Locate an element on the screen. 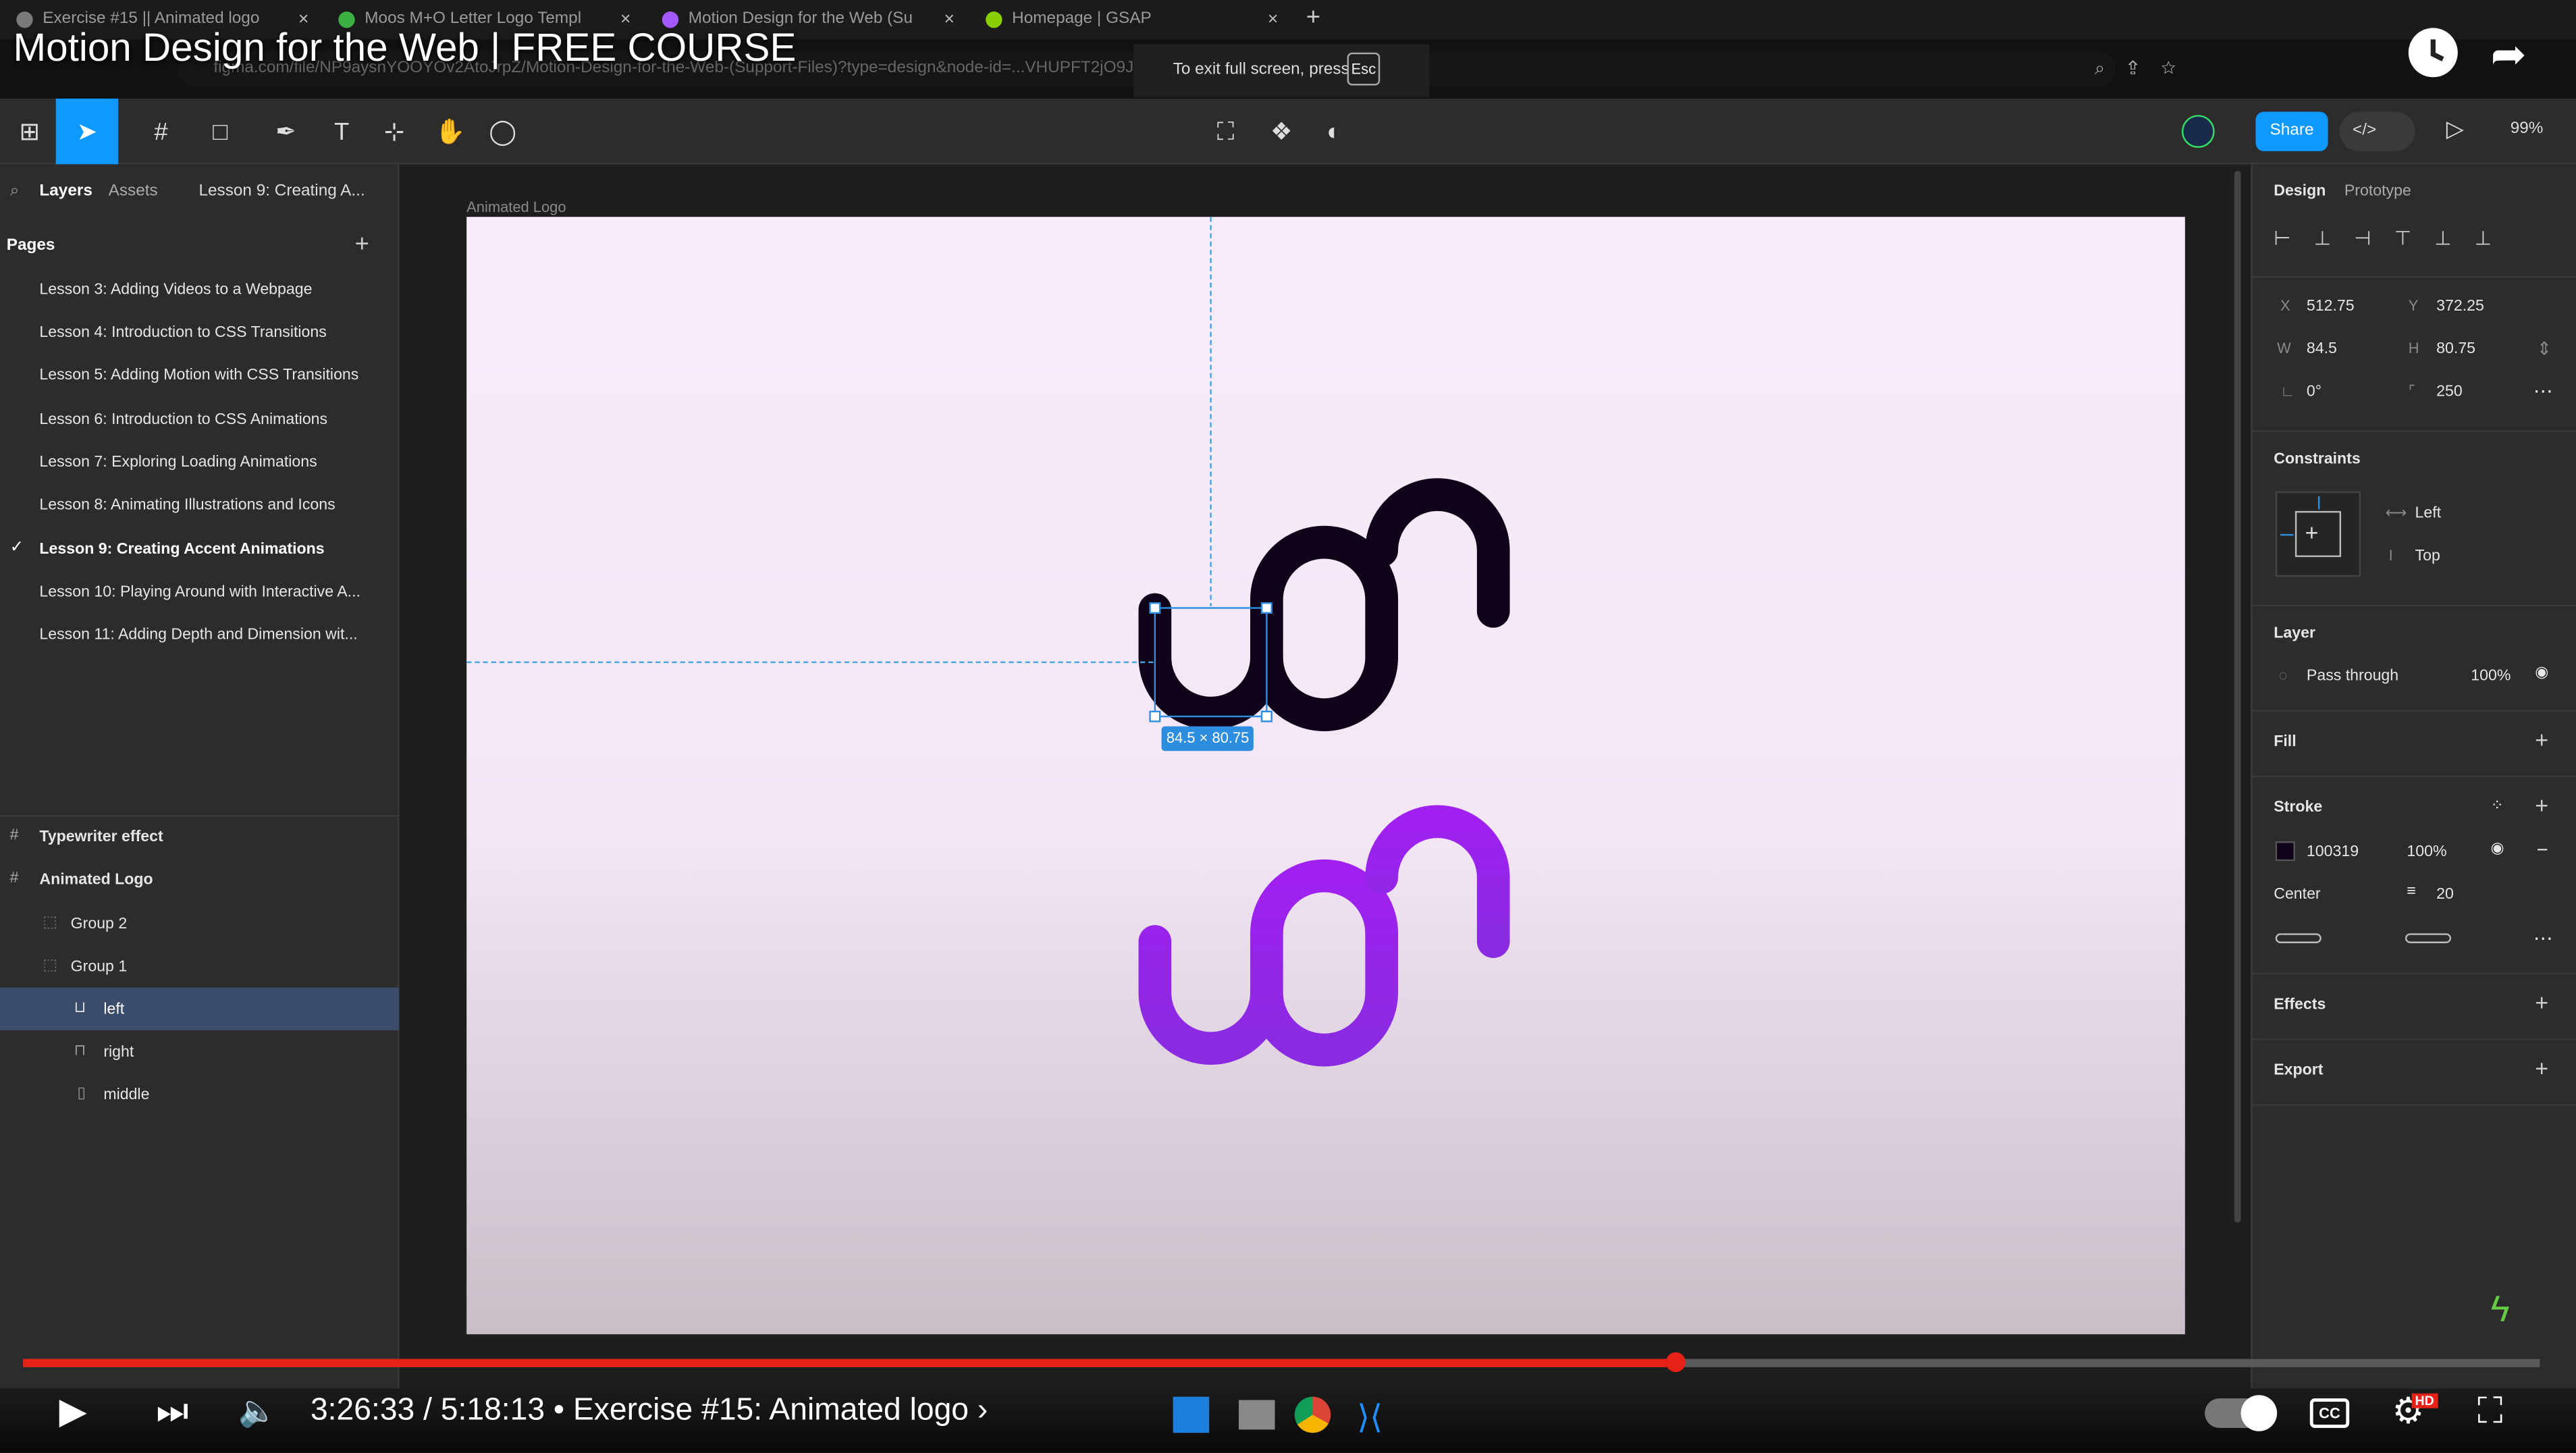  layer-heading: Layer is located at coordinates (2294, 633).